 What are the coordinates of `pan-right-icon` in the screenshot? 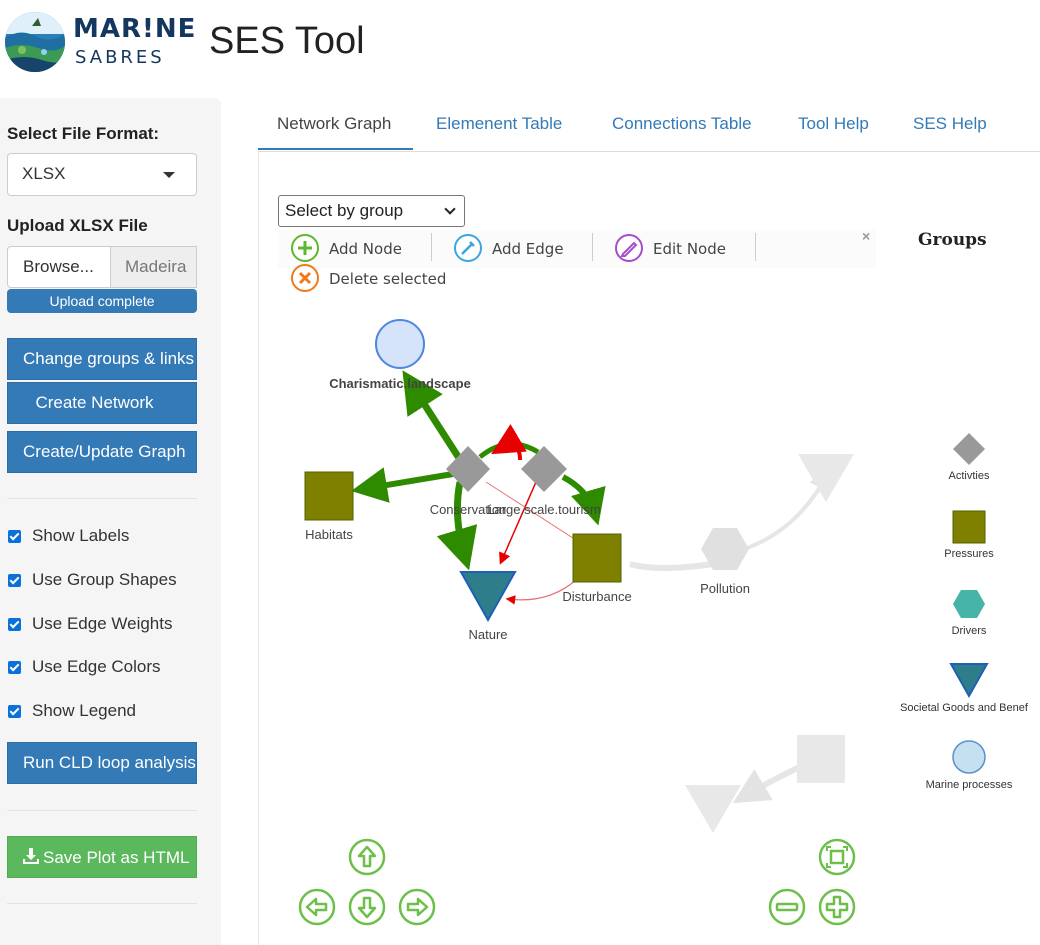 It's located at (417, 907).